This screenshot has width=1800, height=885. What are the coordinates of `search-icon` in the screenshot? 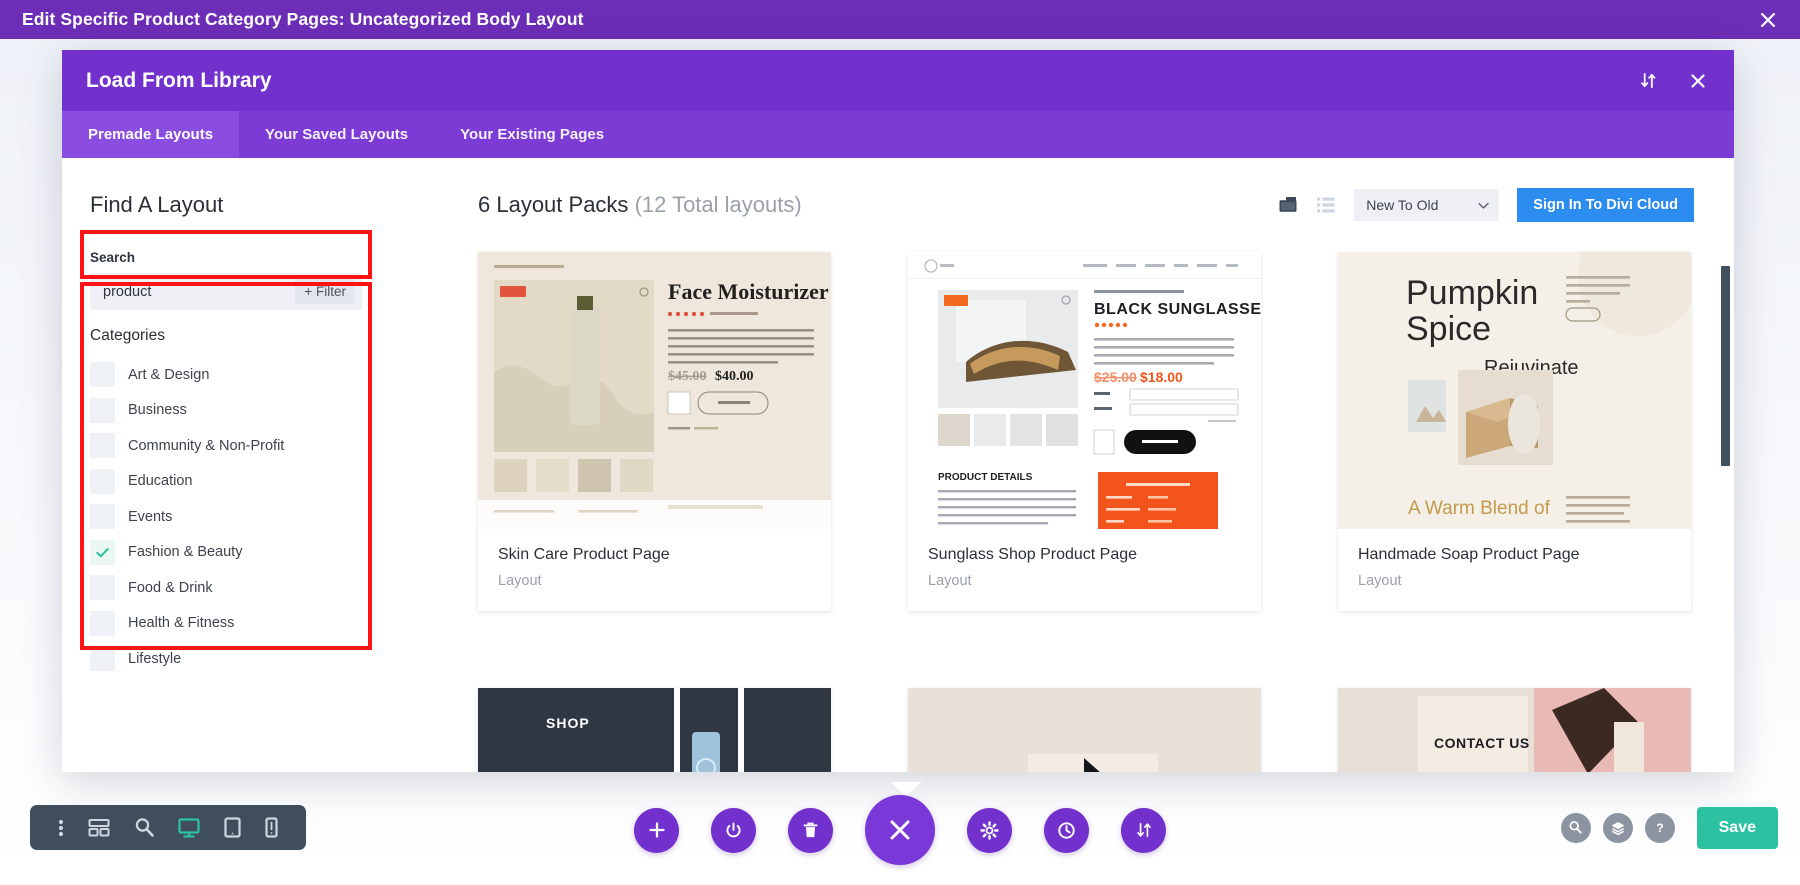 It's located at (1575, 827).